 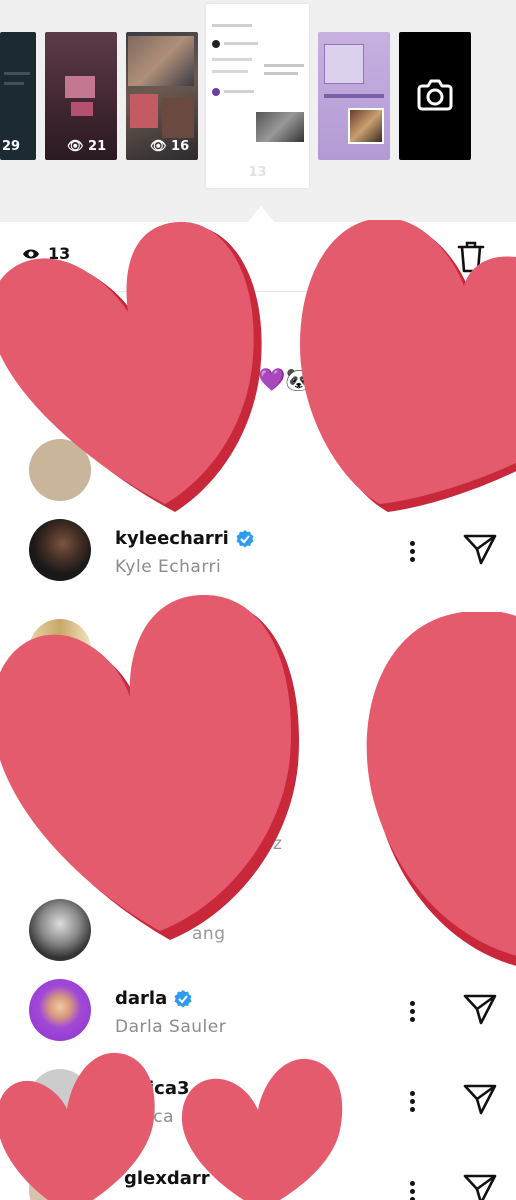 I want to click on story-thumbnail: 👁 16, so click(x=162, y=96).